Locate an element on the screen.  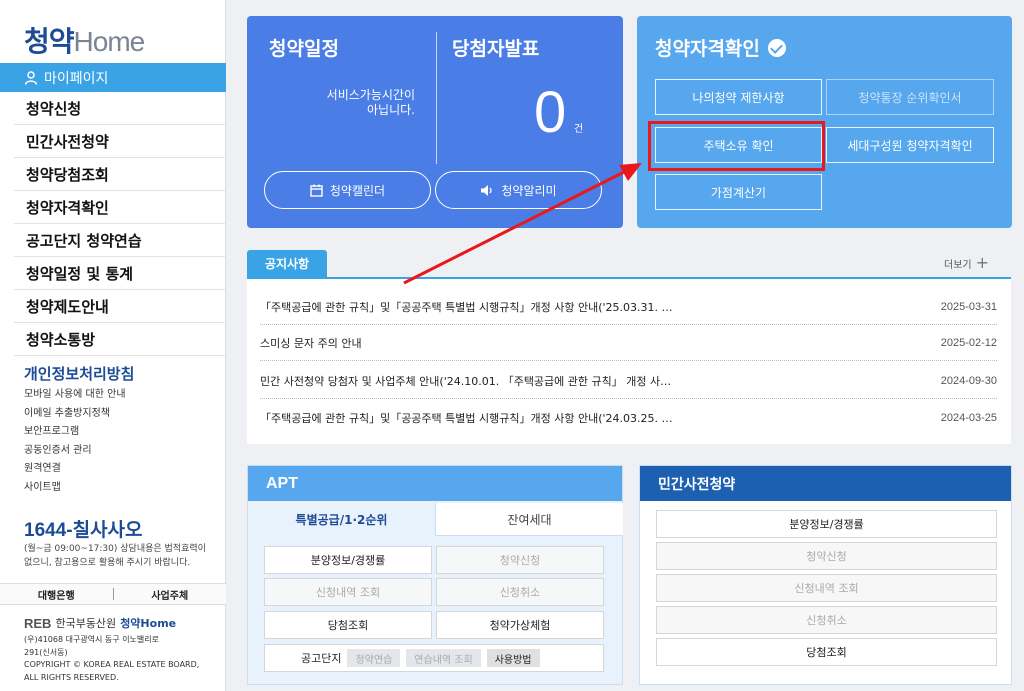
household-qualification-button: 세대구성원 청약자격확인 is located at coordinates (910, 145).